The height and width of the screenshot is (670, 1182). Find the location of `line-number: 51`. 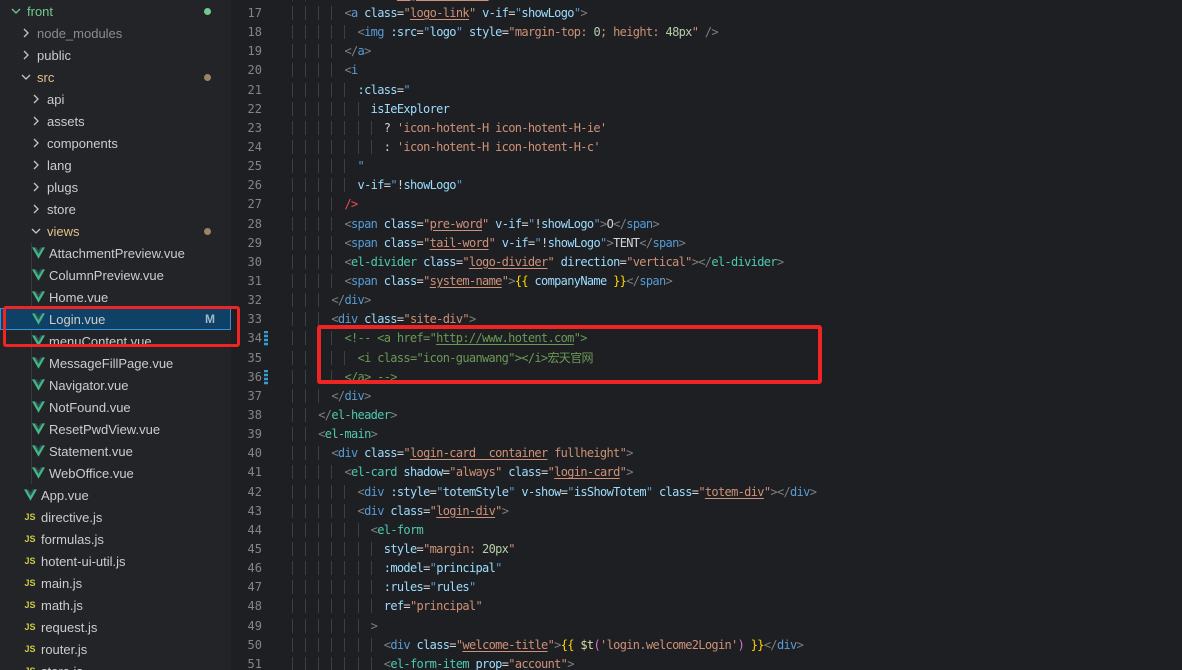

line-number: 51 is located at coordinates (246, 662).